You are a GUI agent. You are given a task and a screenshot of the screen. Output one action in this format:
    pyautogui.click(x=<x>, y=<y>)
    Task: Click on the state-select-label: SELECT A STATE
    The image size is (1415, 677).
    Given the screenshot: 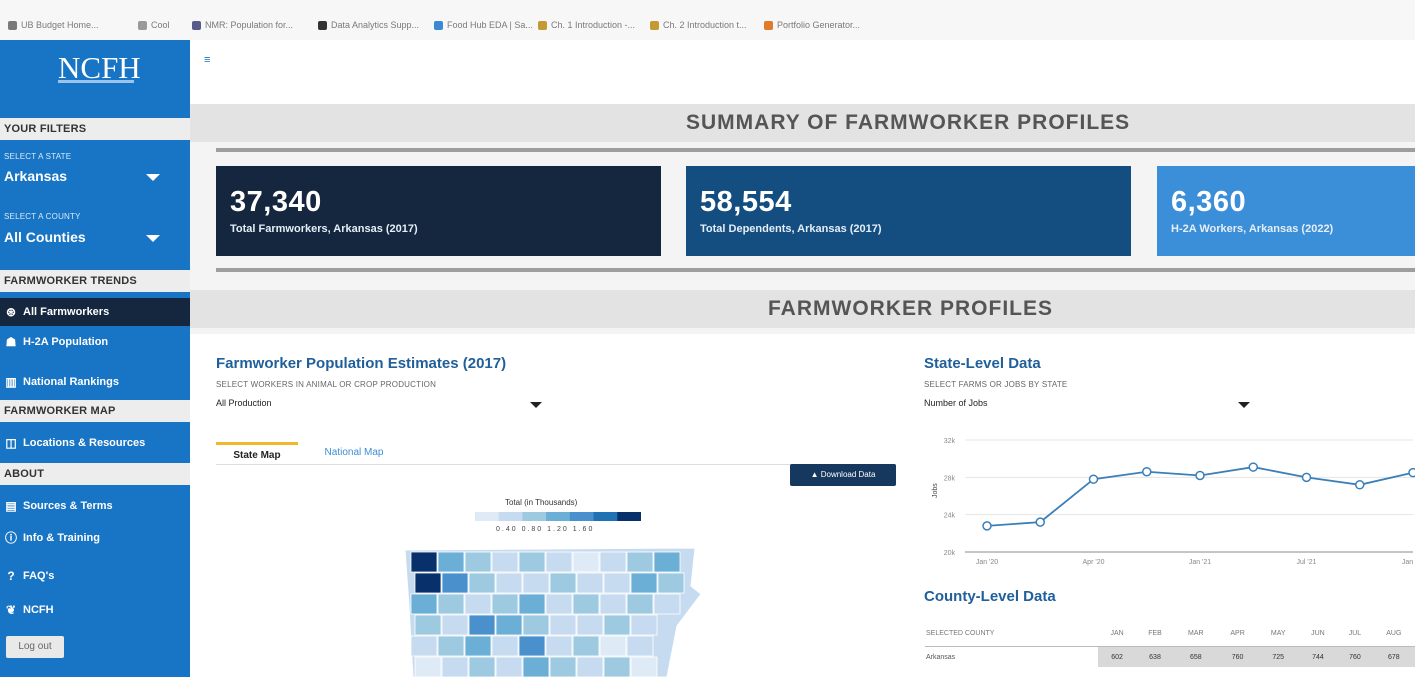 What is the action you would take?
    pyautogui.click(x=38, y=156)
    